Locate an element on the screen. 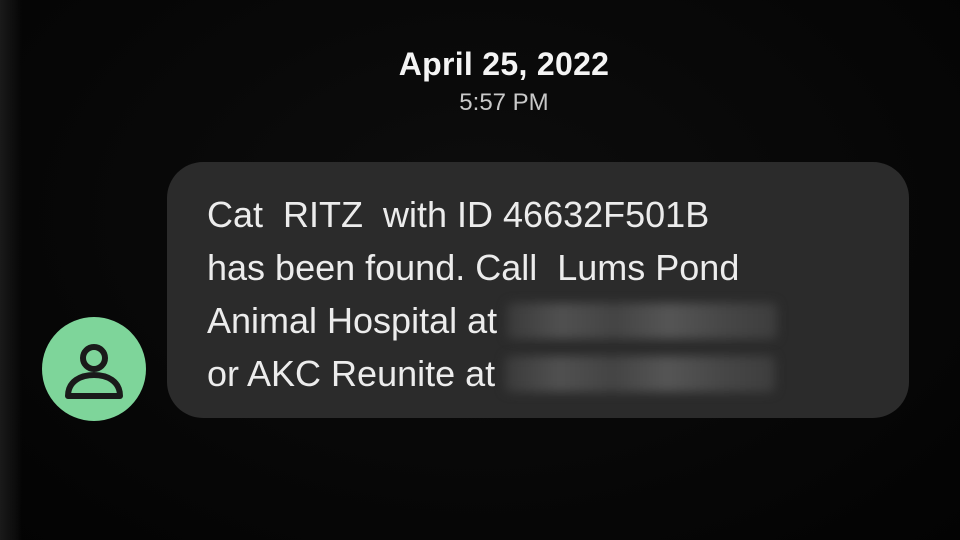 The height and width of the screenshot is (540, 960). message-line-1: Cat RITZ with ID 46632F501B is located at coordinates (458, 214).